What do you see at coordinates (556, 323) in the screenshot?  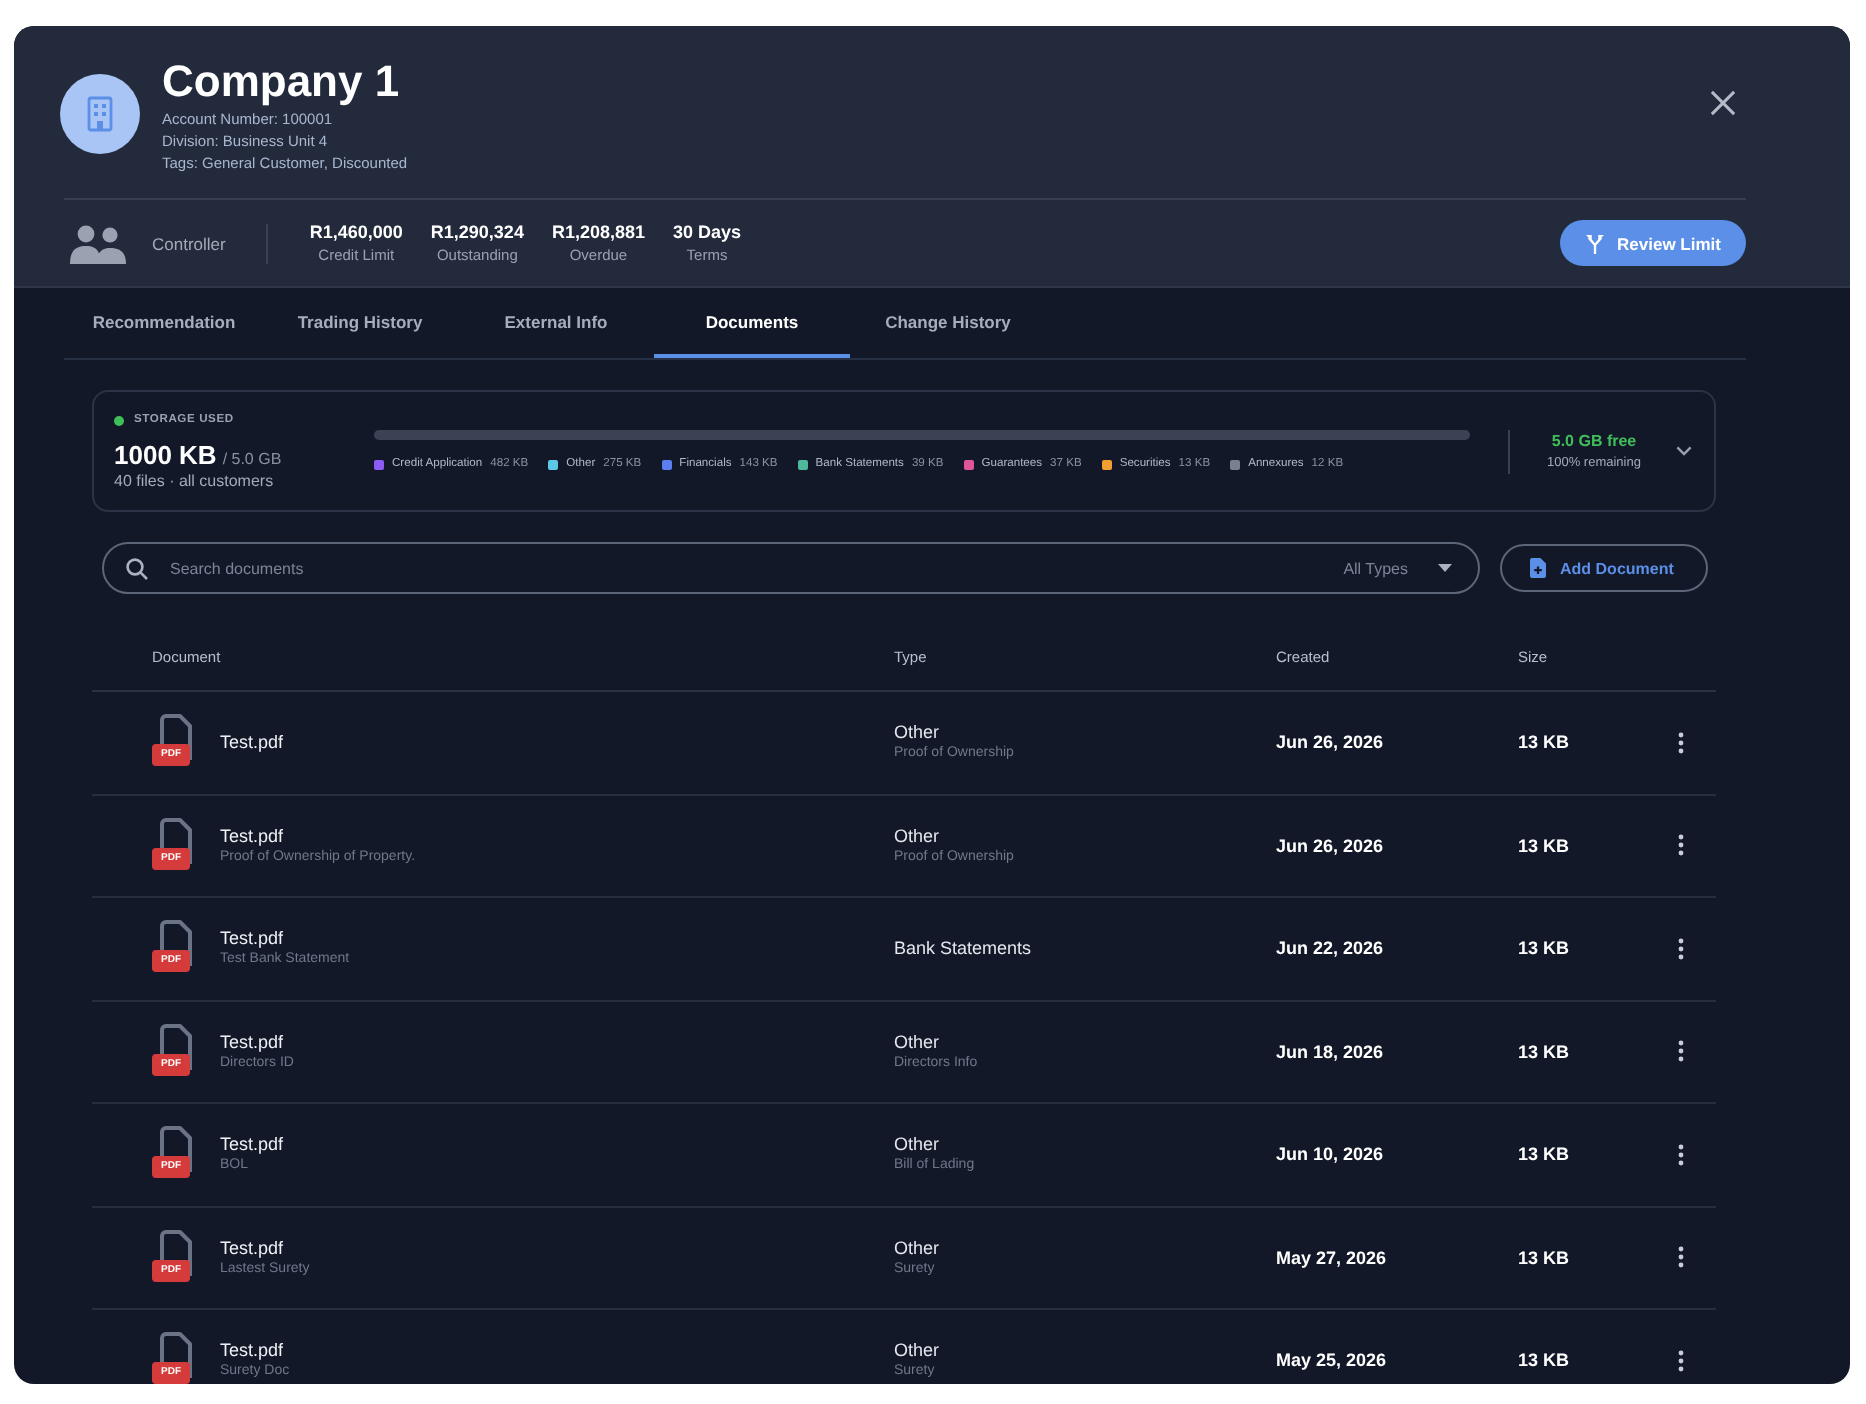 I see `tab: External Info` at bounding box center [556, 323].